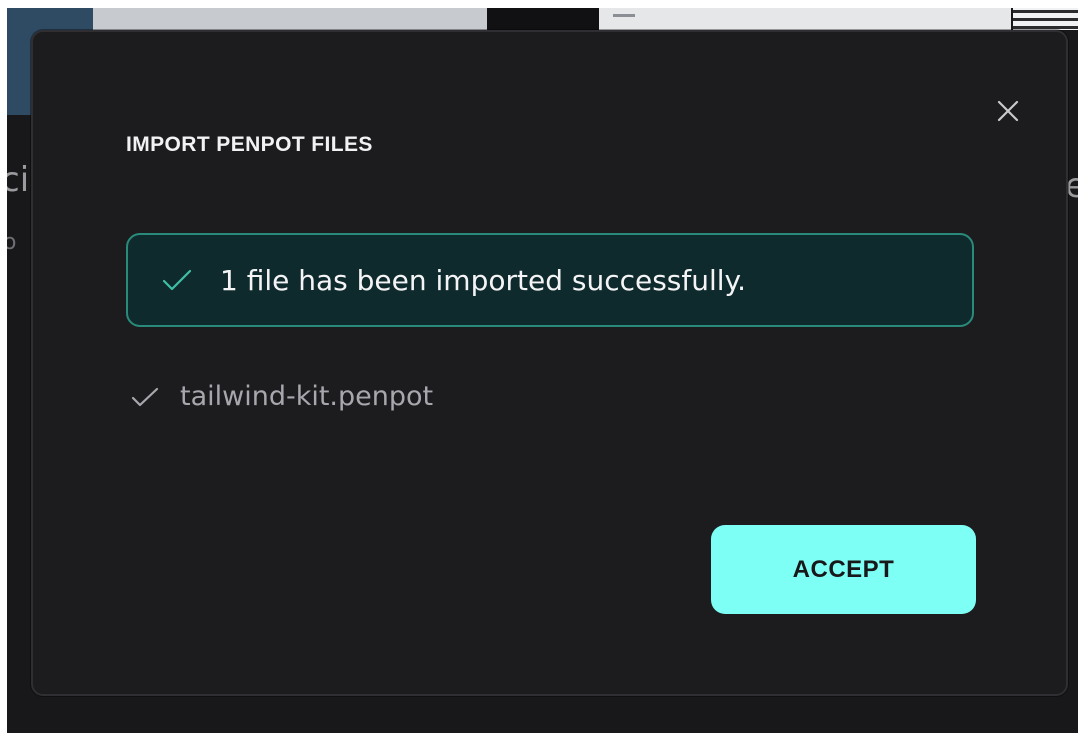 The height and width of the screenshot is (733, 1078). I want to click on close-icon, so click(1008, 111).